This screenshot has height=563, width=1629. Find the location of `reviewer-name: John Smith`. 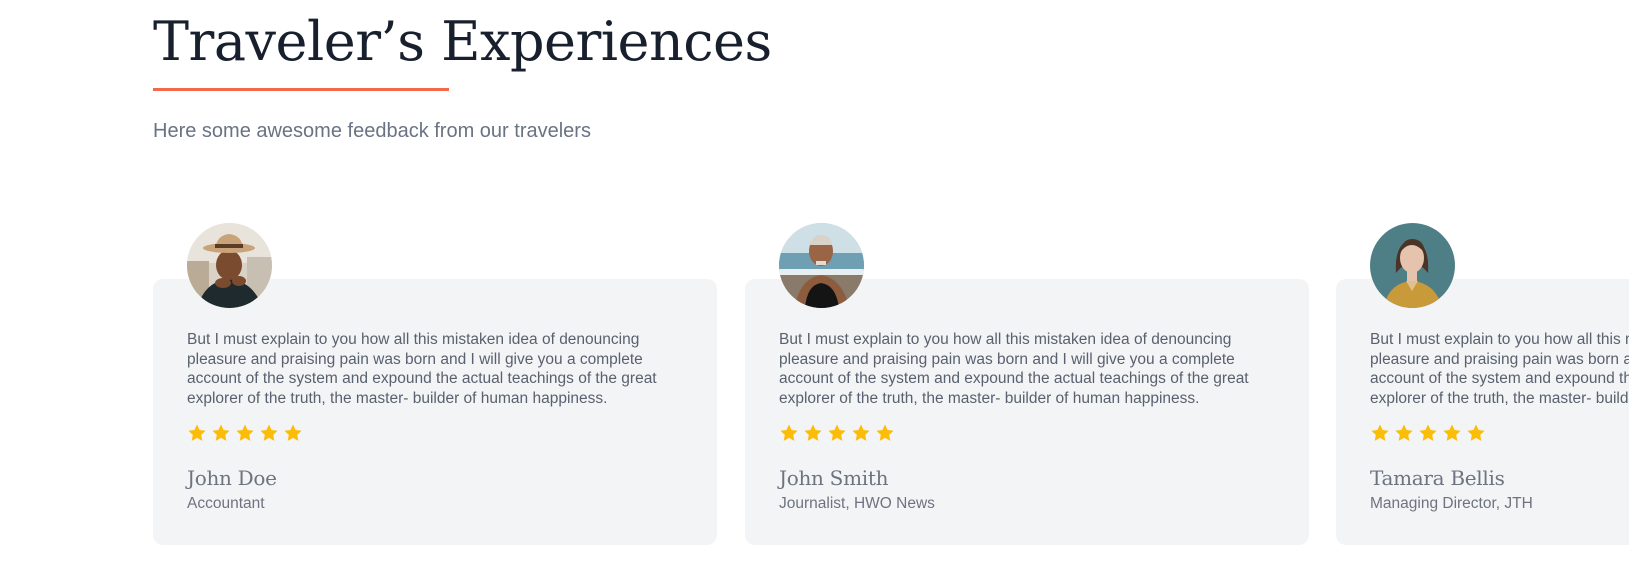

reviewer-name: John Smith is located at coordinates (834, 478).